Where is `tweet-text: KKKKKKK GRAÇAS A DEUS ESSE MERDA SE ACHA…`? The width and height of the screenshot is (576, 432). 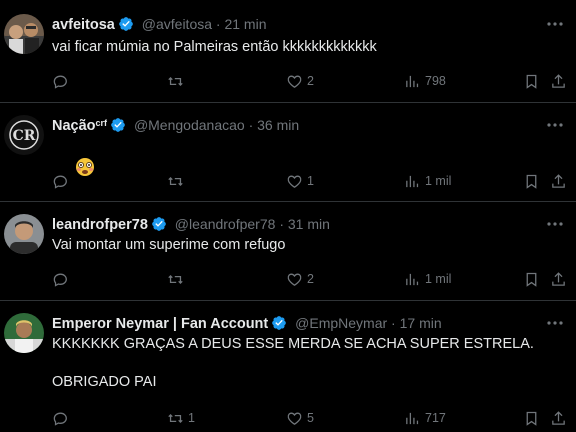
tweet-text: KKKKKKK GRAÇAS A DEUS ESSE MERDA SE ACHA… is located at coordinates (293, 363).